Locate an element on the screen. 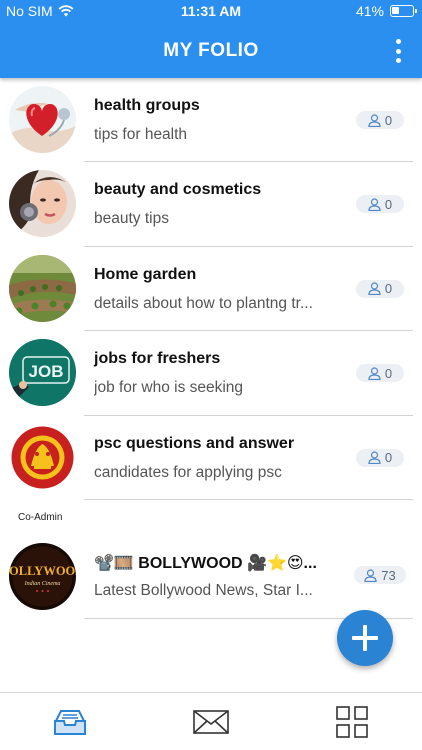 This screenshot has height=750, width=422. nav-folios is located at coordinates (70, 721).